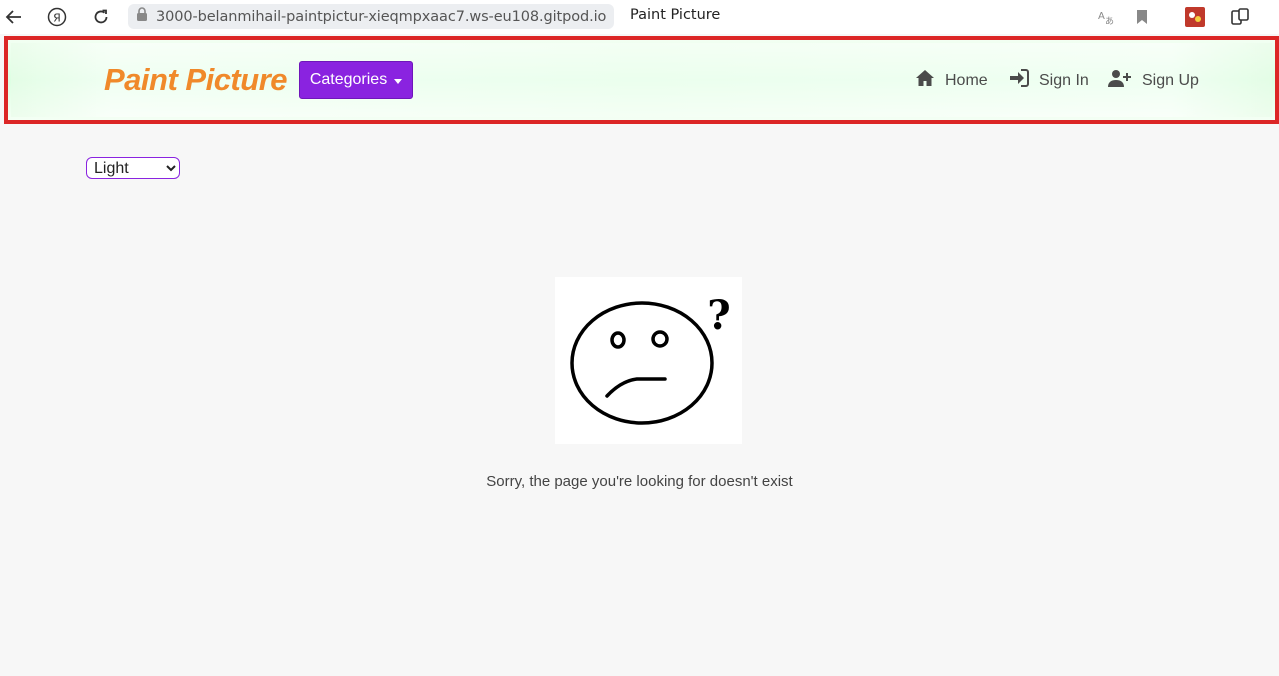  What do you see at coordinates (1109, 20) in the screenshot?
I see `svg-text: あ` at bounding box center [1109, 20].